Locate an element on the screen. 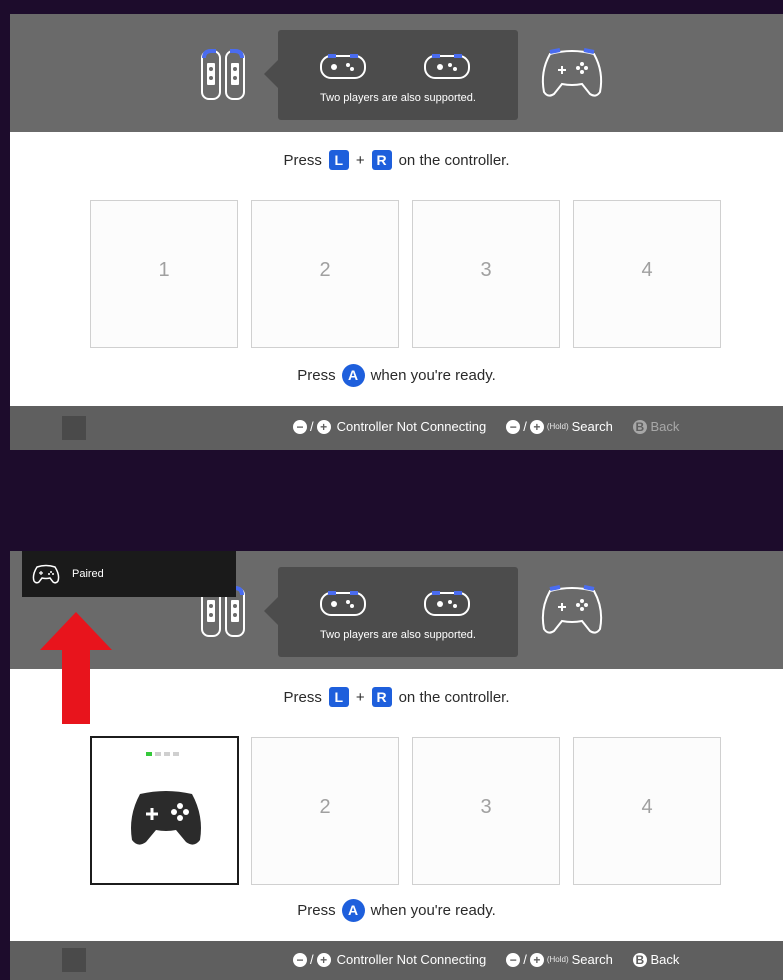  header-bar: Two players are also supported. is located at coordinates (396, 73).